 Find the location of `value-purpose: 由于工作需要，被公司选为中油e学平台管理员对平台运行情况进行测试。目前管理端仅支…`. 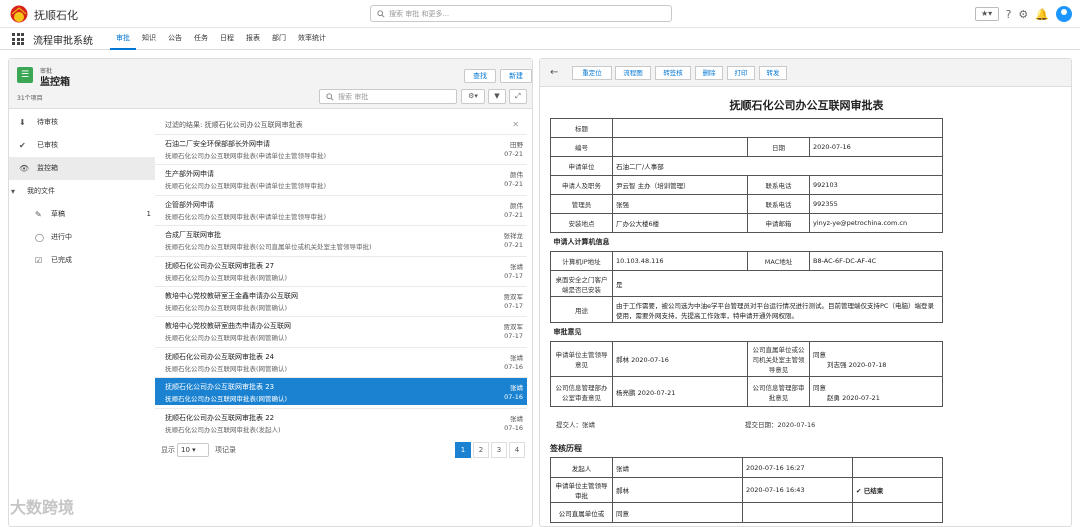

value-purpose: 由于工作需要，被公司选为中油e学平台管理员对平台运行情况进行测试。目前管理端仅支… is located at coordinates (777, 309).